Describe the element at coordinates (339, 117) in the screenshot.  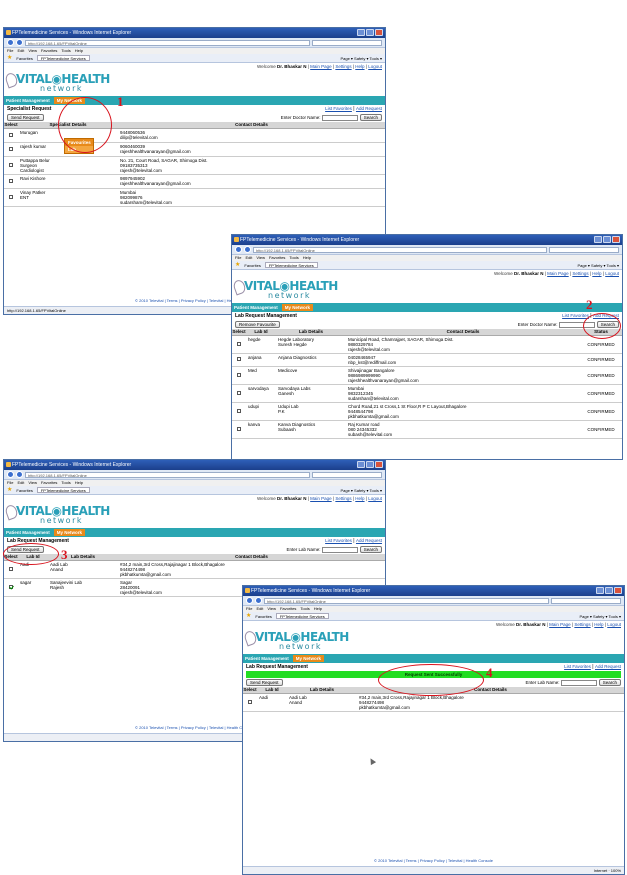
I see `doctor-name-input` at that location.